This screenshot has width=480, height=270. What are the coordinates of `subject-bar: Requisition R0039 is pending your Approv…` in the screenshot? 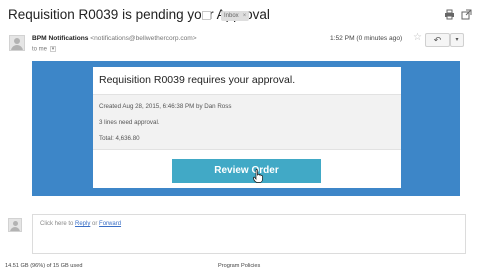 It's located at (240, 15).